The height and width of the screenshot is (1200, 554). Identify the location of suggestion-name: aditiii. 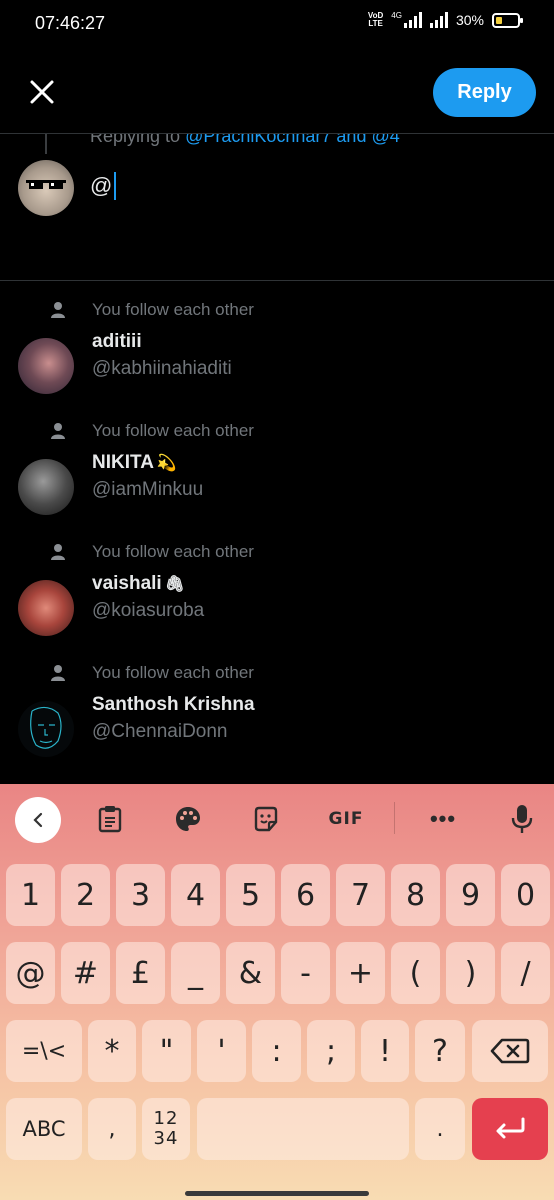
(117, 342).